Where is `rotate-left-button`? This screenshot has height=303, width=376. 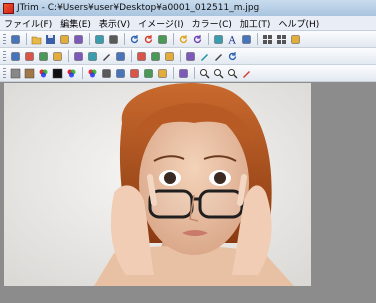 rotate-left-button is located at coordinates (134, 39).